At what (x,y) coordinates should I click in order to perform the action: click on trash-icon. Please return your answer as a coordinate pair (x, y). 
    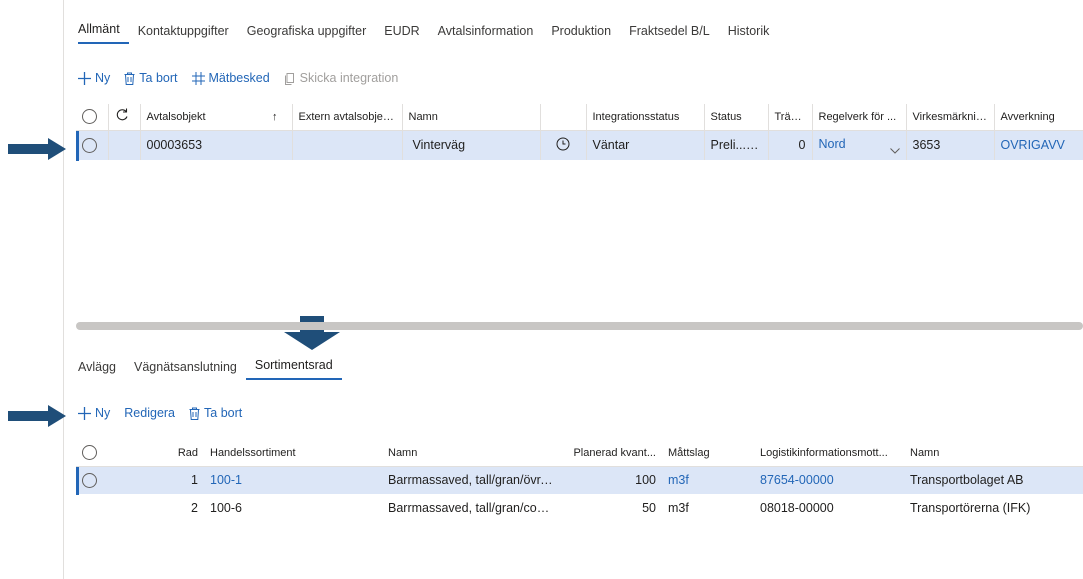
    Looking at the image, I should click on (129, 78).